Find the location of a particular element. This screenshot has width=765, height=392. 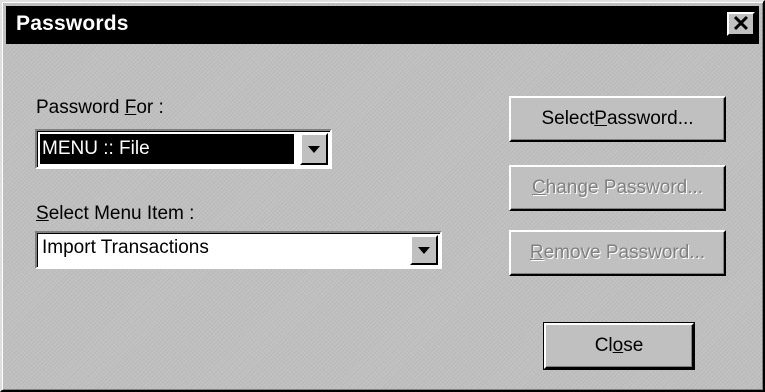

password-for-dropdown: MENU :: File is located at coordinates (183, 149).